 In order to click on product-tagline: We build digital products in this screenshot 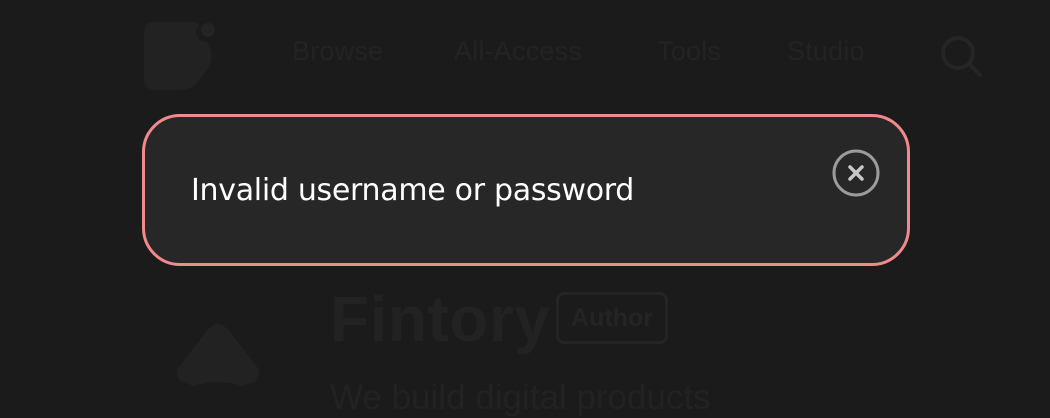, I will do `click(520, 397)`.